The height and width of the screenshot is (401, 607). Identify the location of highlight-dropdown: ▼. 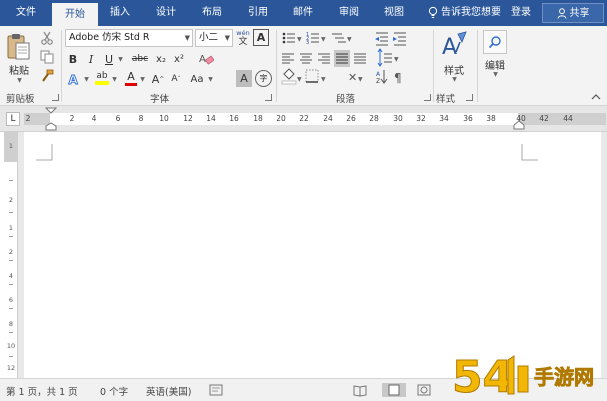
(114, 79).